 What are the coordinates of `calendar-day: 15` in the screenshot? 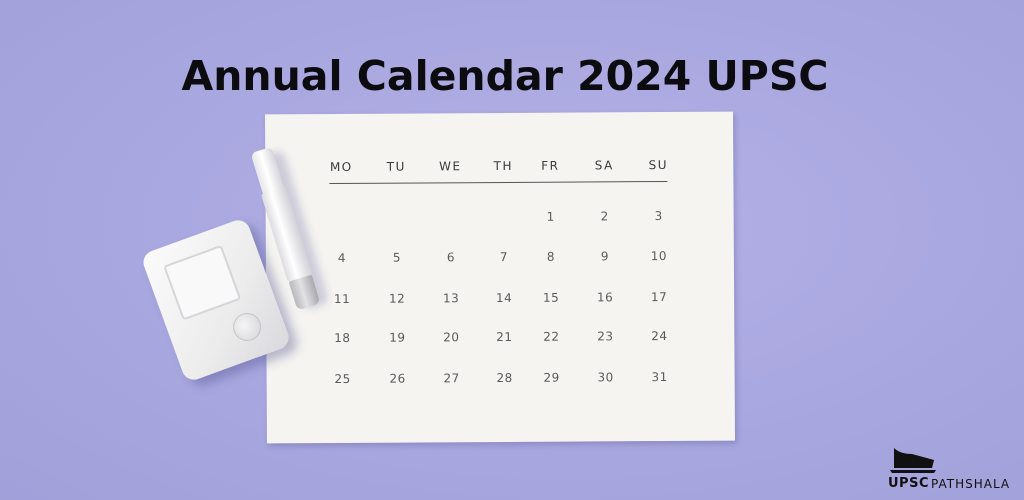 It's located at (551, 297).